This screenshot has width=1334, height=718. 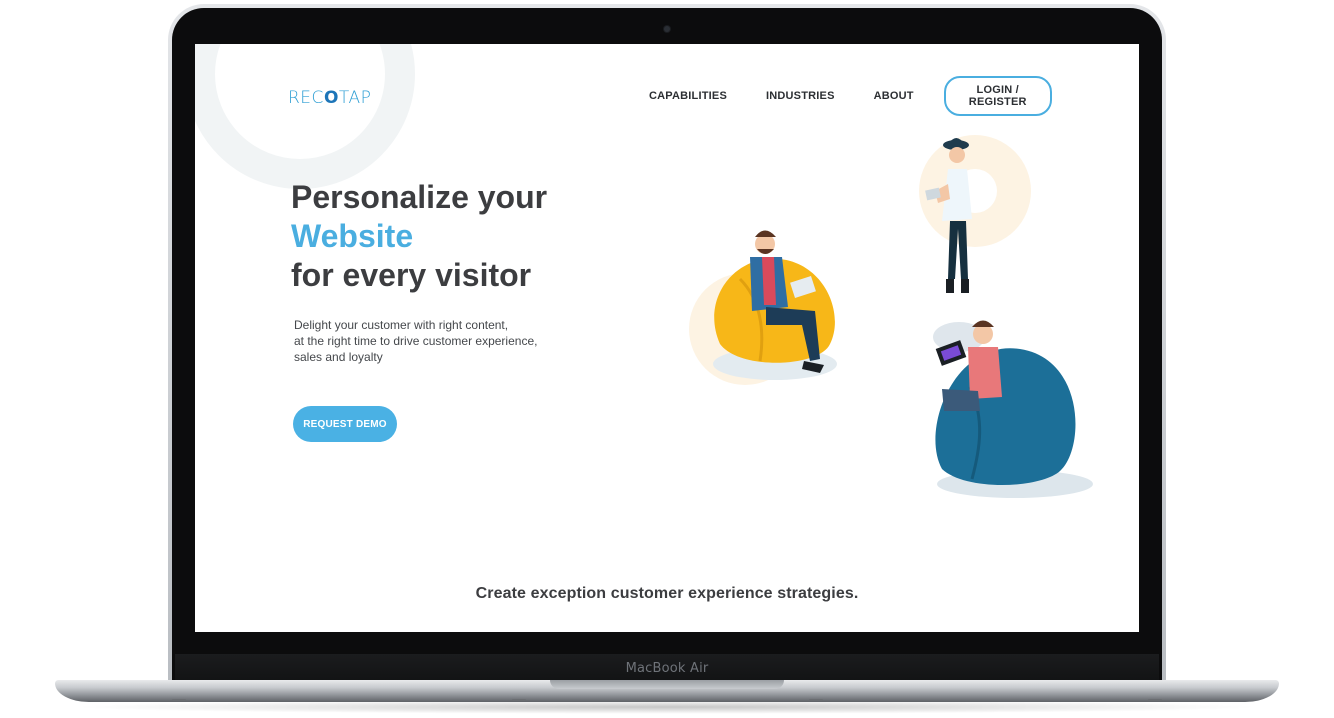 I want to click on nav-industries: INDUSTRIES, so click(x=800, y=96).